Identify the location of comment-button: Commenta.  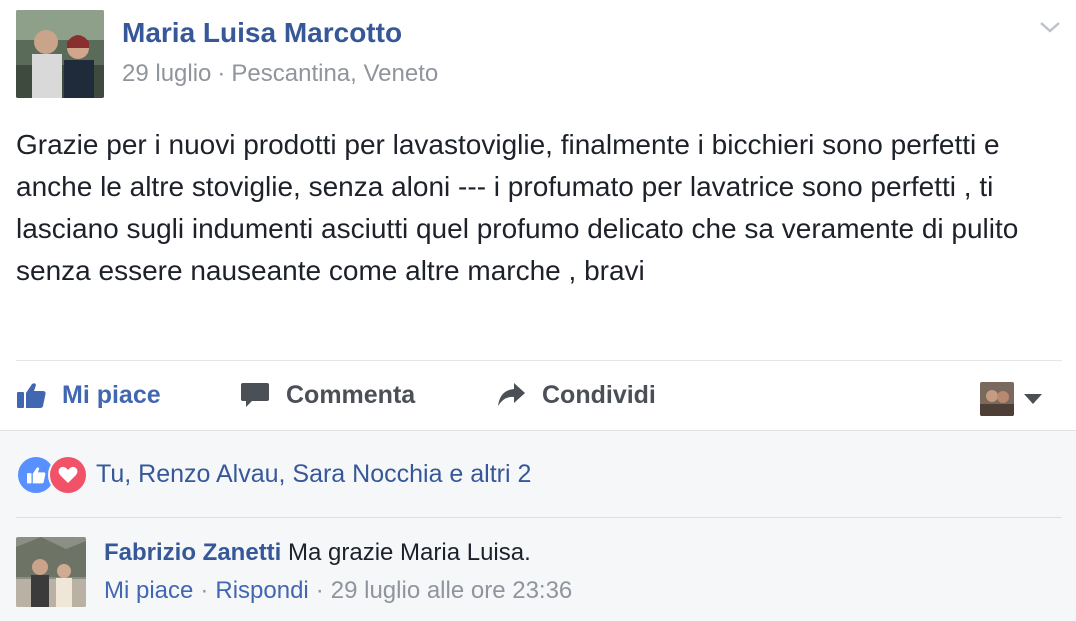
(327, 395).